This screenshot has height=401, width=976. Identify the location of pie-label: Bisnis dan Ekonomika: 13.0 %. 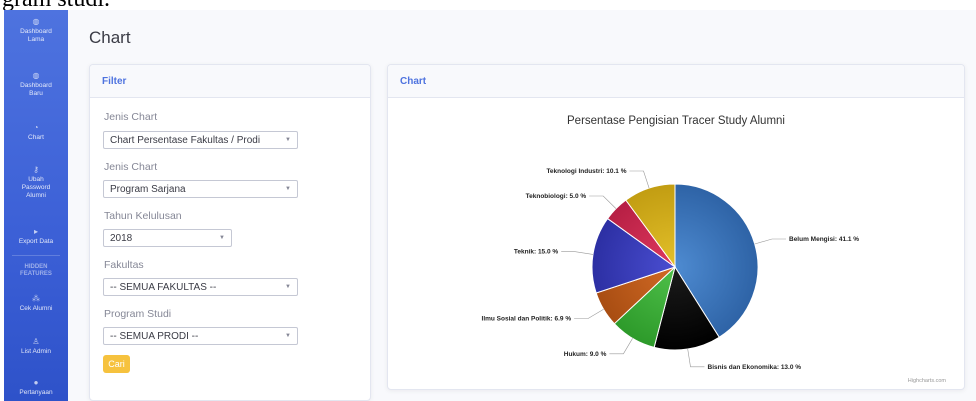
(755, 367).